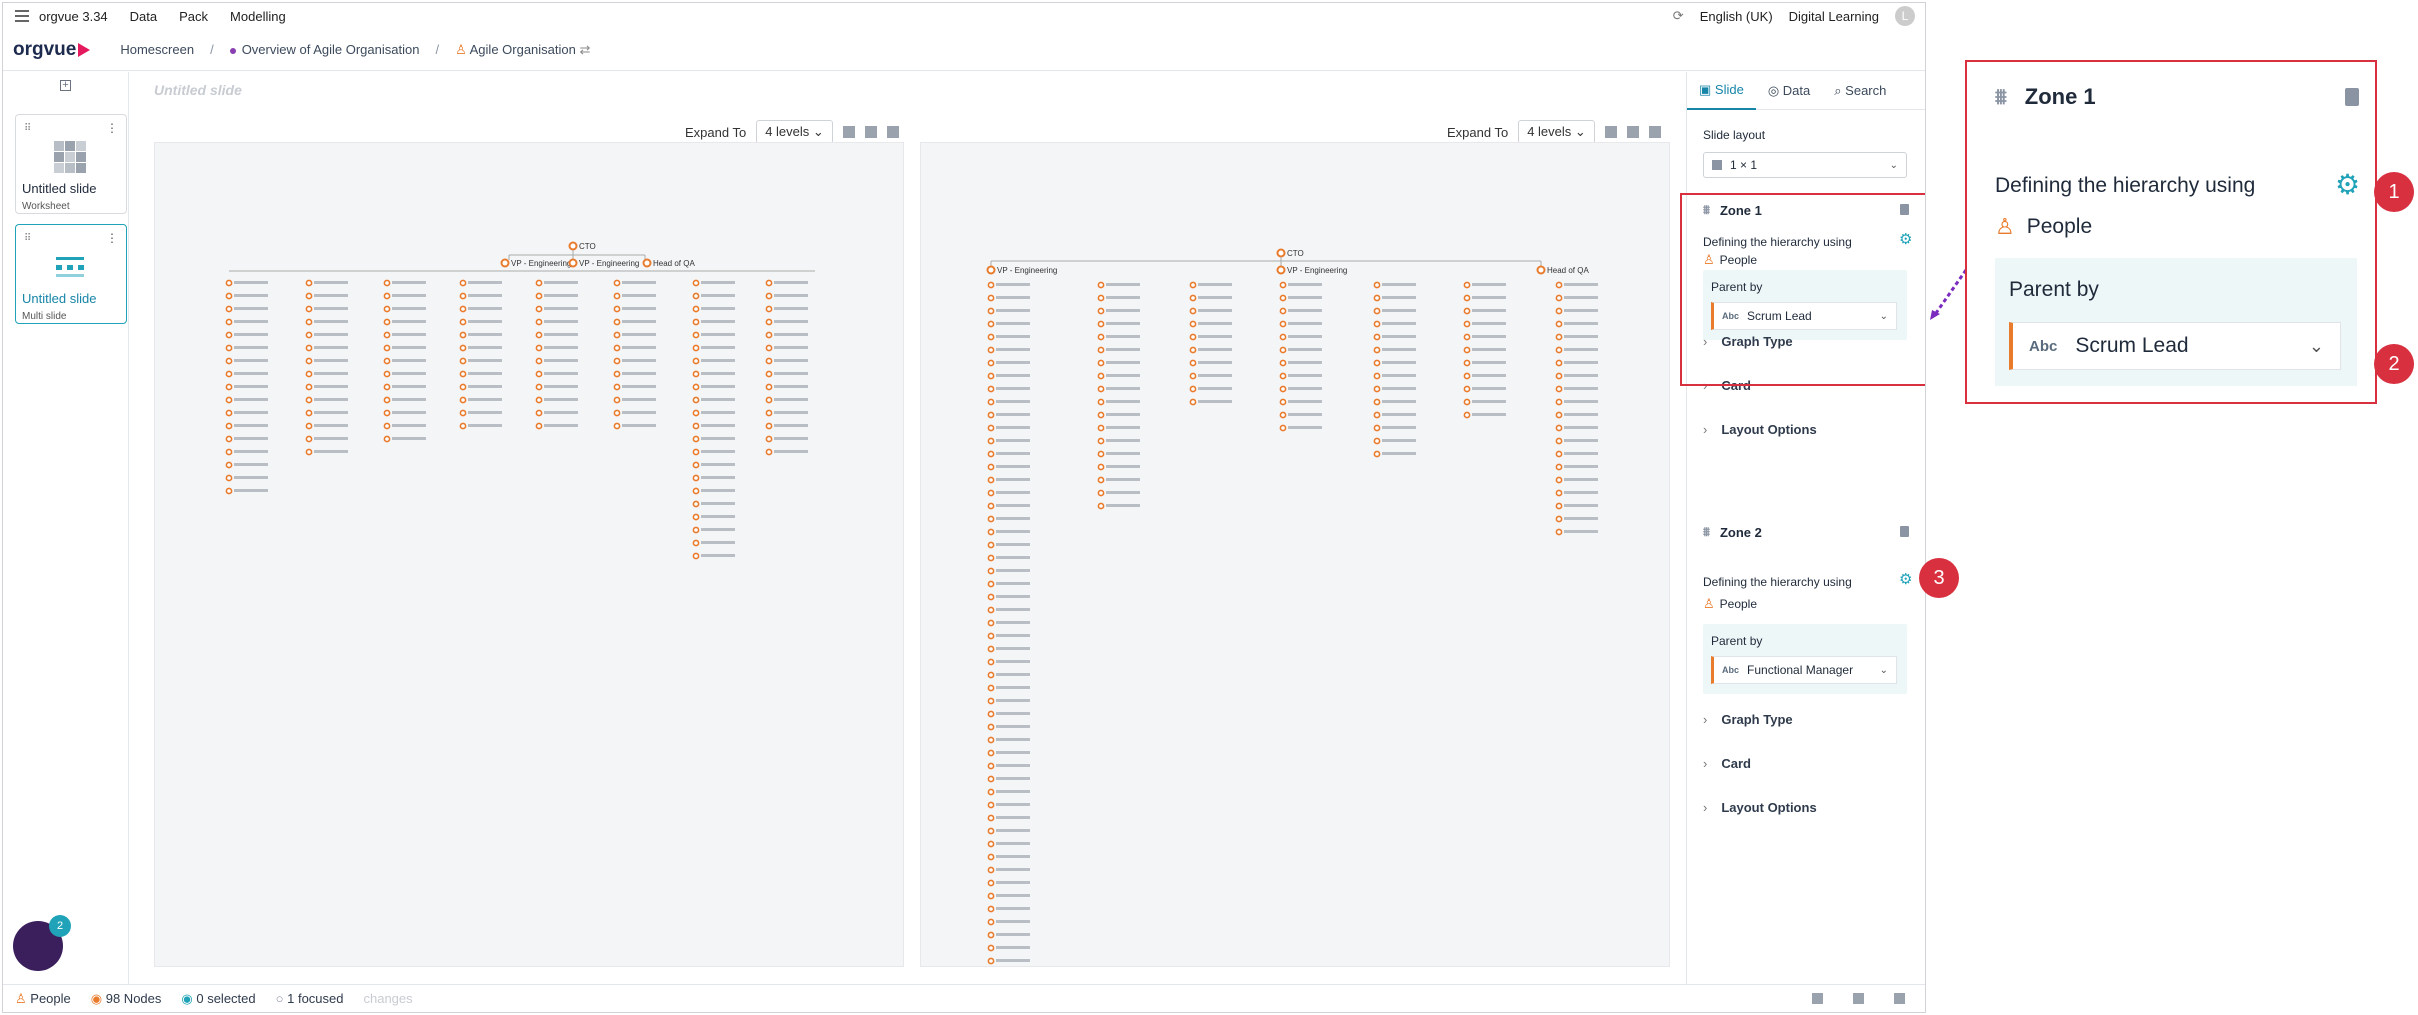 This screenshot has width=2418, height=1015. I want to click on chat-icon, so click(870, 132).